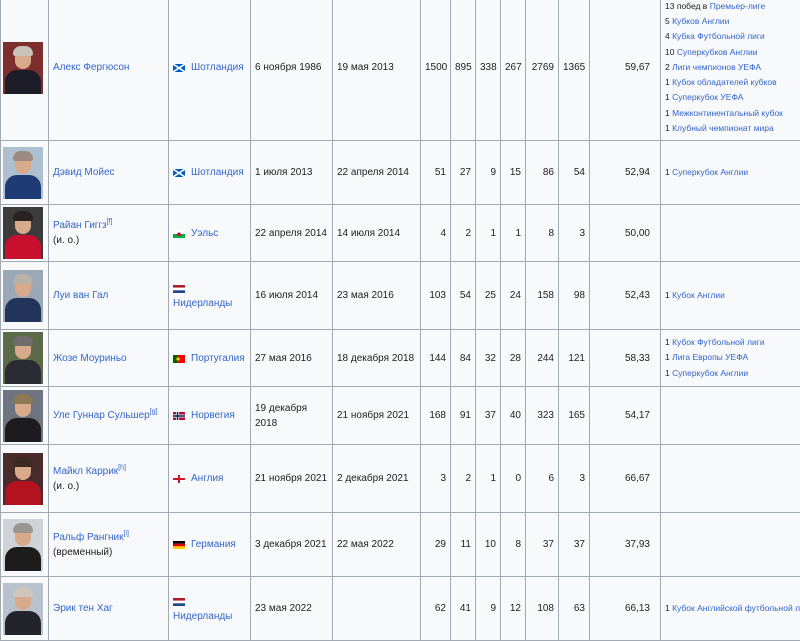 The image size is (800, 641). What do you see at coordinates (718, 36) in the screenshot?
I see `trophy-link: Кубка Футбольной лиги` at bounding box center [718, 36].